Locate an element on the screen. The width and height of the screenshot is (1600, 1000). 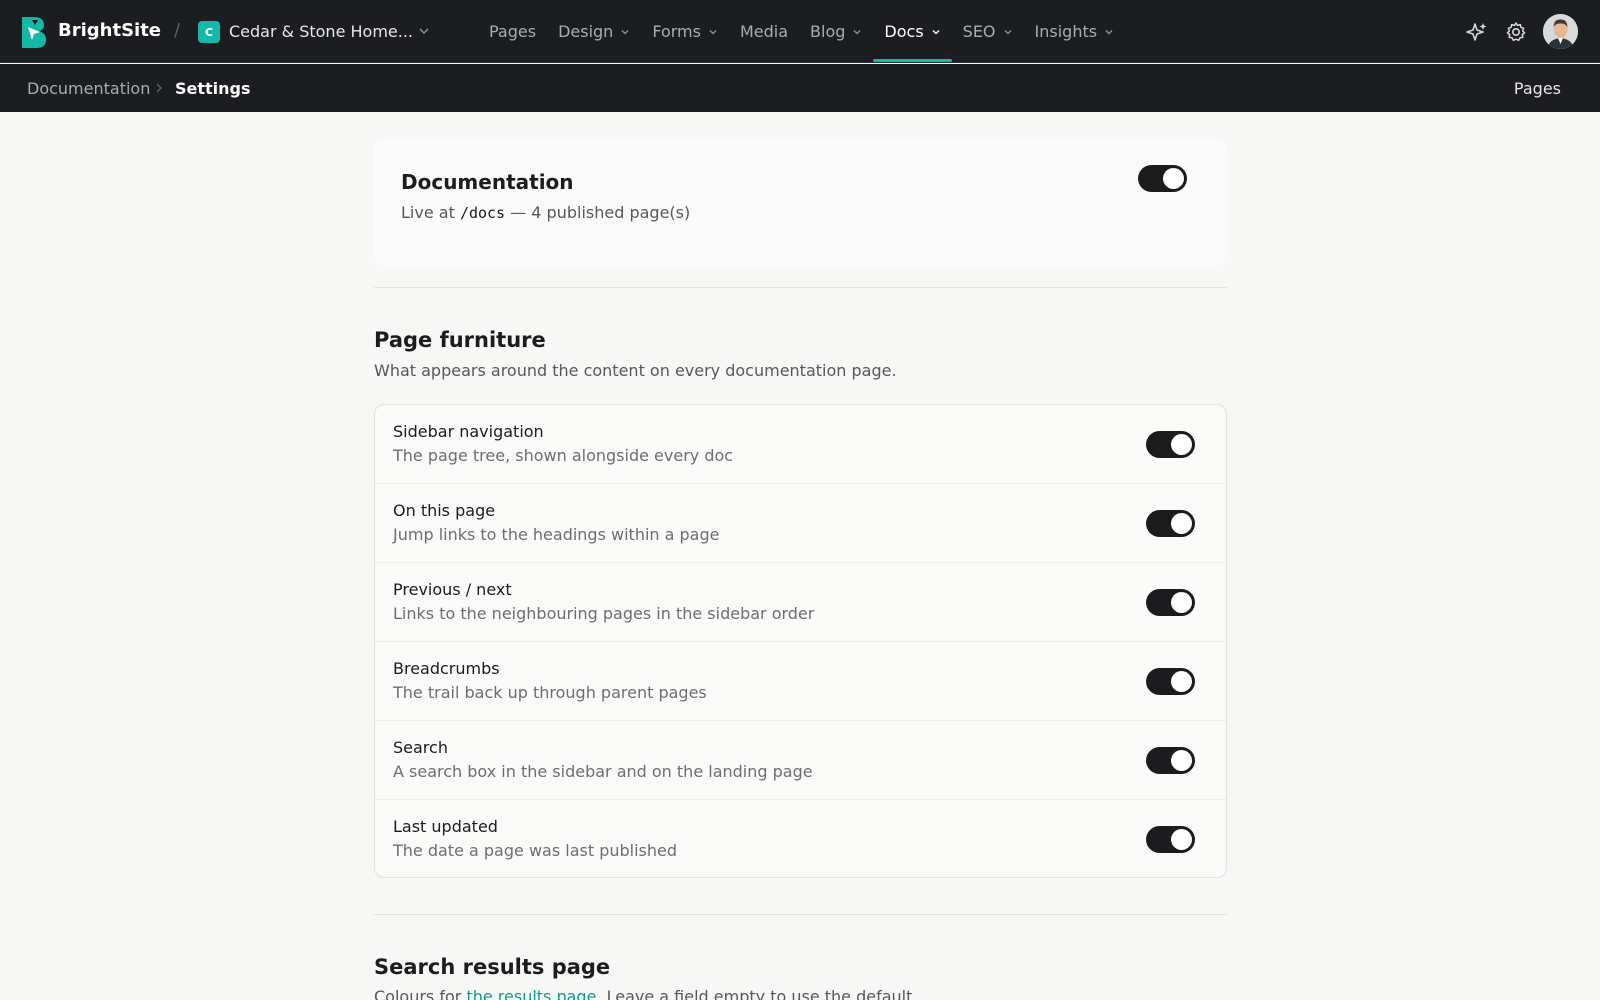
nav-item-seo: SEO is located at coordinates (988, 31).